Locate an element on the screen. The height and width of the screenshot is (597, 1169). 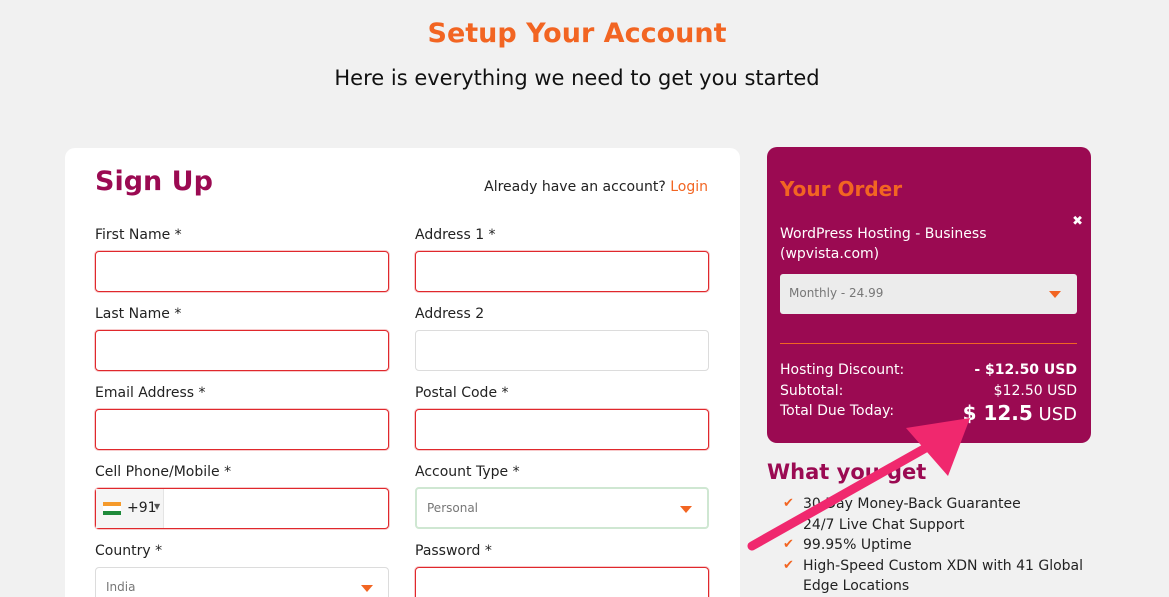
address1-label: Address 1 * is located at coordinates (455, 235).